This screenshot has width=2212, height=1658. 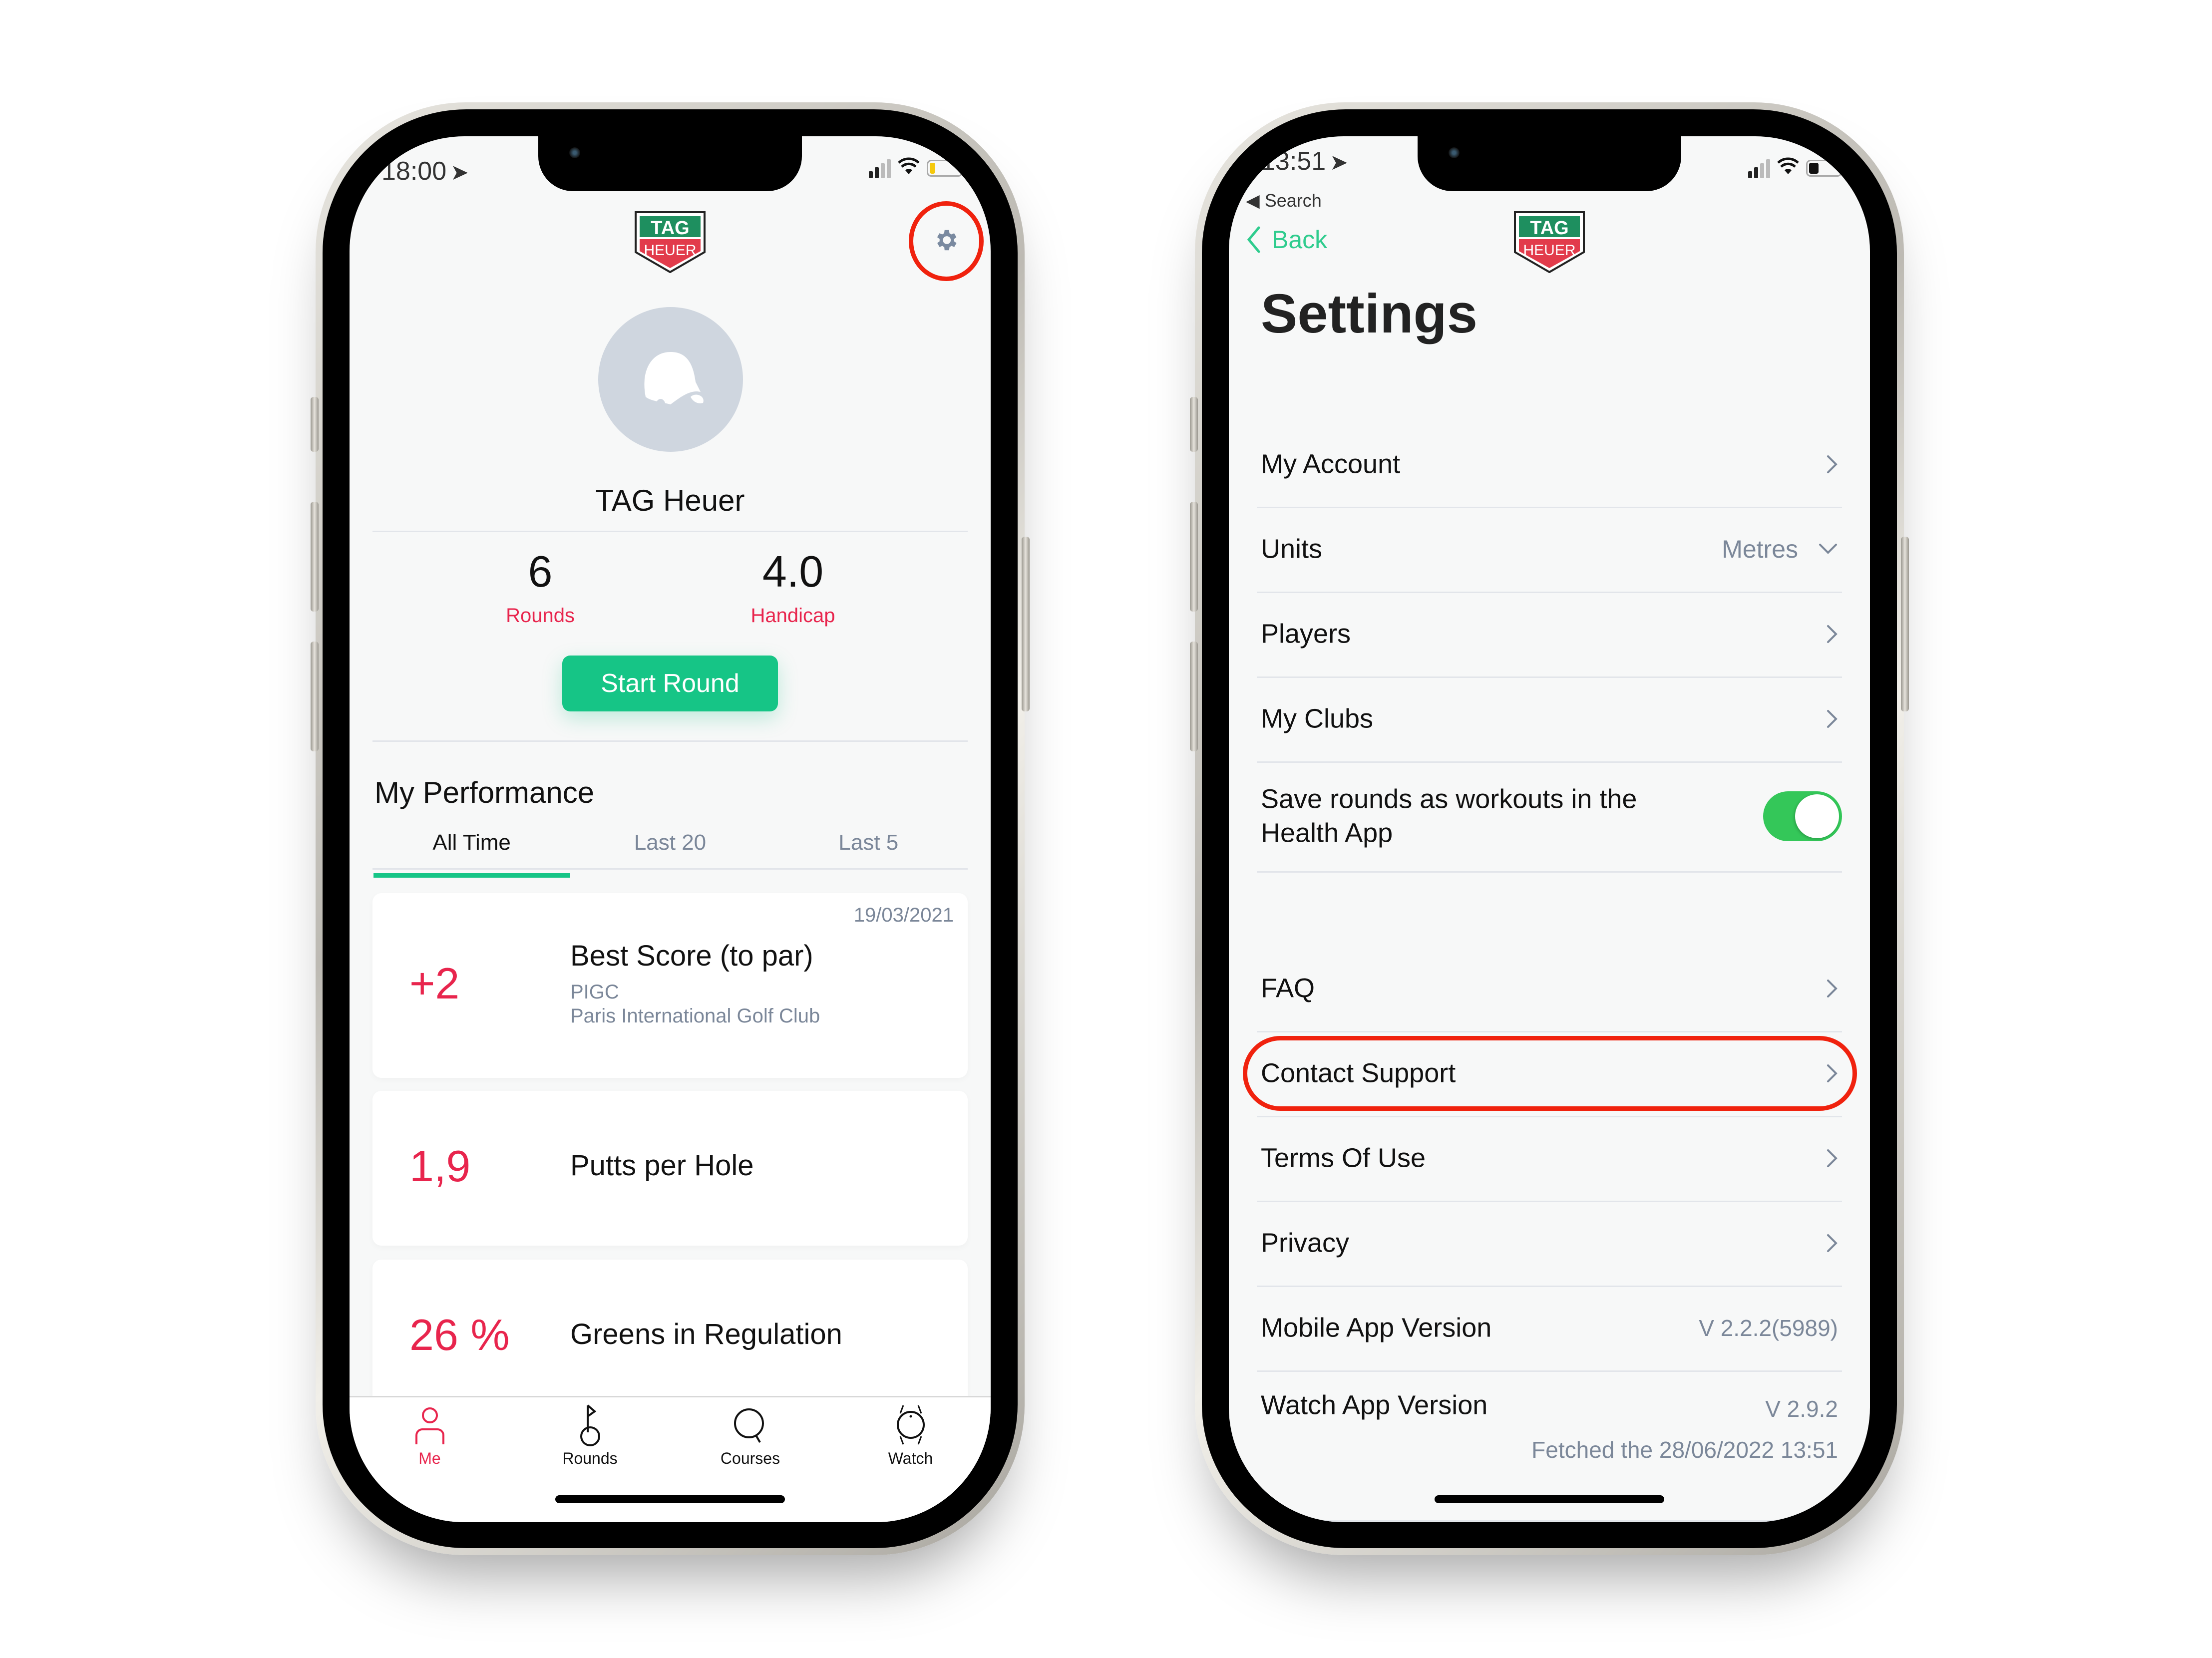 What do you see at coordinates (459, 1334) in the screenshot?
I see `gir-value: 26 %` at bounding box center [459, 1334].